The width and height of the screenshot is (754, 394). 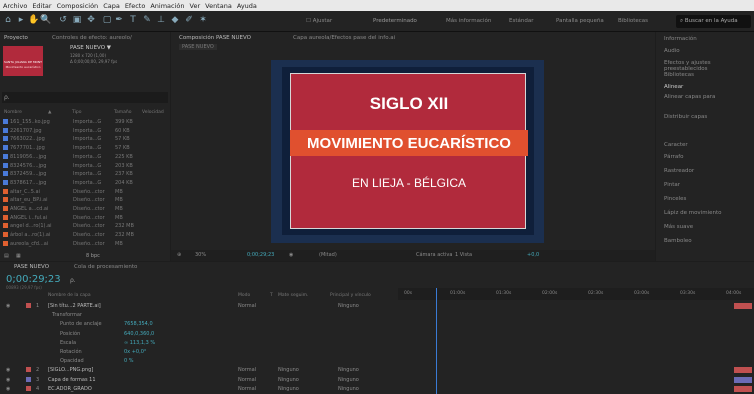 What do you see at coordinates (8, 20) in the screenshot?
I see `home-icon: ⌂` at bounding box center [8, 20].